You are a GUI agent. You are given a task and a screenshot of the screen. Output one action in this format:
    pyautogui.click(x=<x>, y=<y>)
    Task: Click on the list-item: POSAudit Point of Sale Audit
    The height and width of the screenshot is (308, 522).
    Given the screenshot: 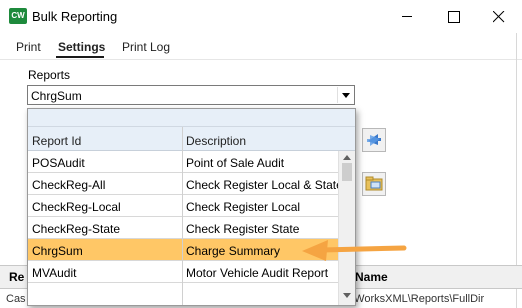 What is the action you would take?
    pyautogui.click(x=183, y=162)
    